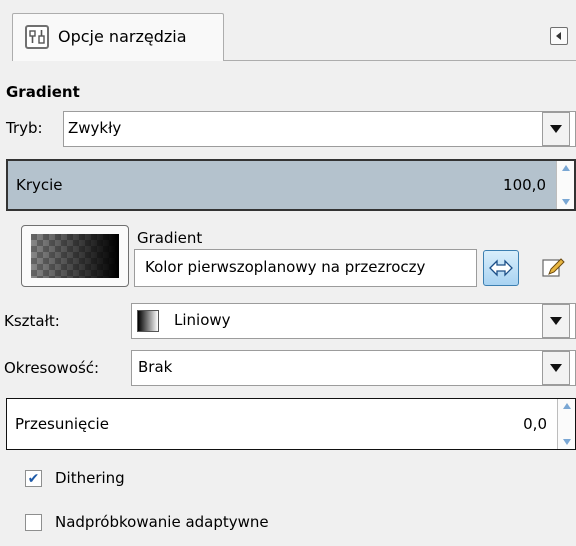 The height and width of the screenshot is (546, 576). Describe the element at coordinates (353, 321) in the screenshot. I see `shape-select: Liniowy` at that location.